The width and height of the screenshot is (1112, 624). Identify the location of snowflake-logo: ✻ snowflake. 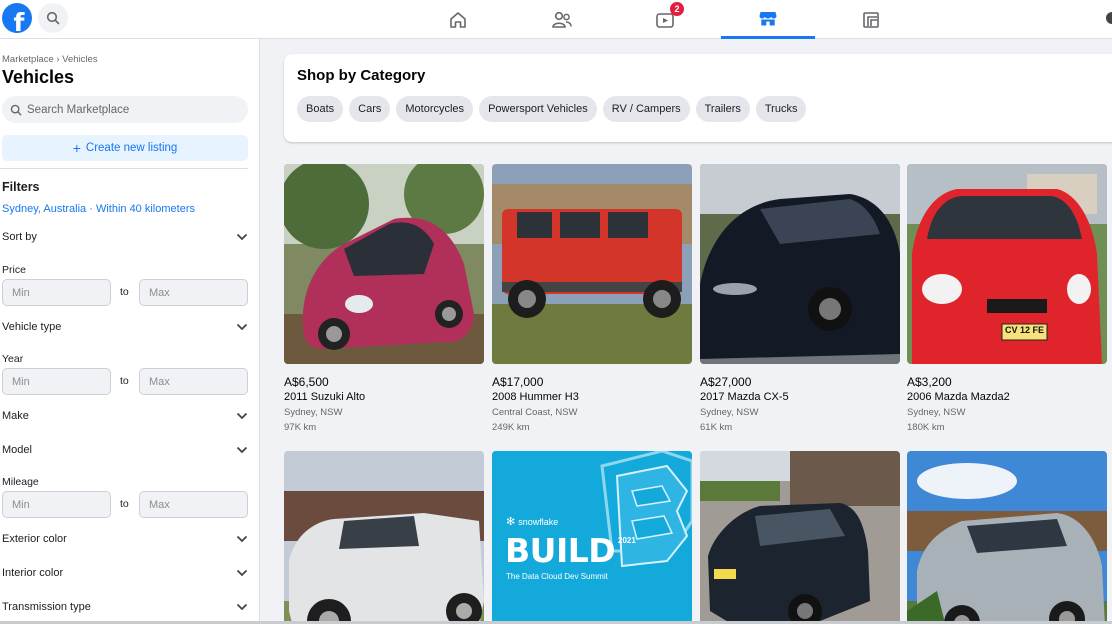
(532, 521).